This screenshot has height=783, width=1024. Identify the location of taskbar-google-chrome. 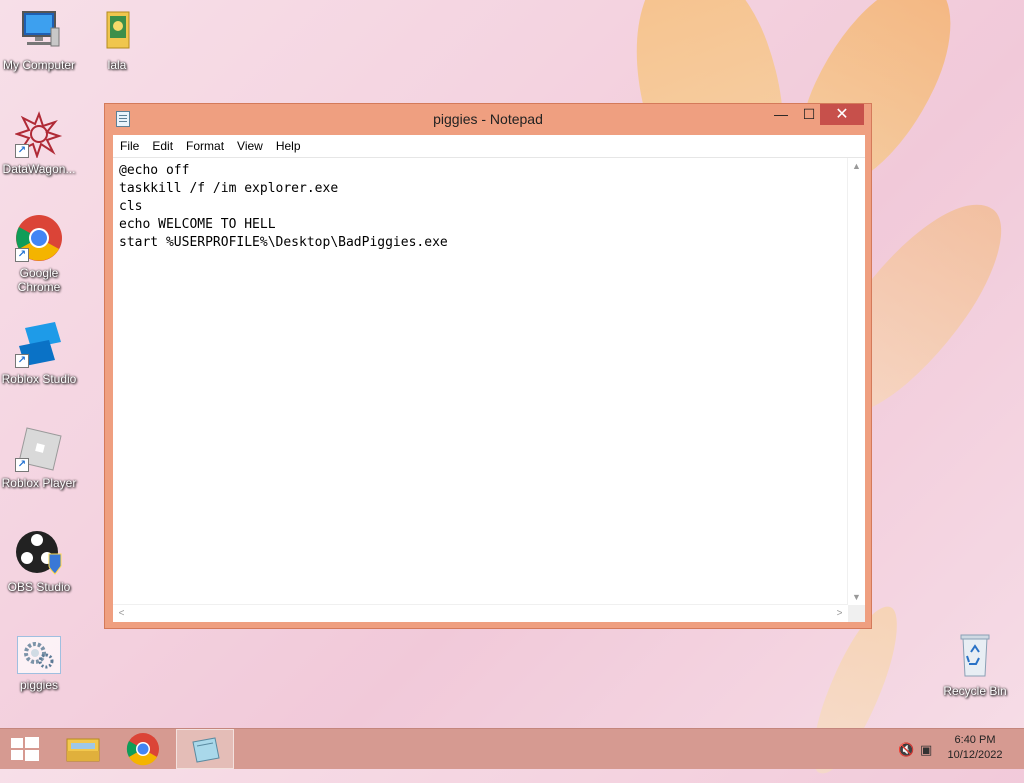
(143, 749).